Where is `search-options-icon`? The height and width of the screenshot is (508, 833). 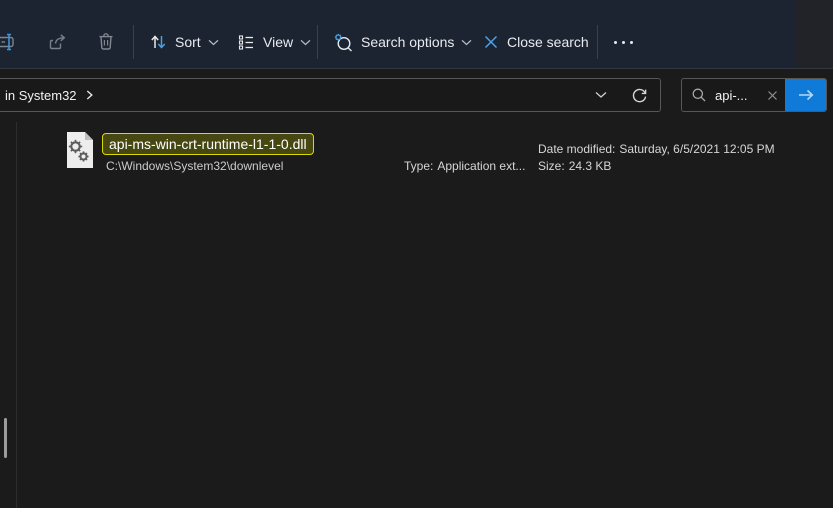
search-options-icon is located at coordinates (343, 42).